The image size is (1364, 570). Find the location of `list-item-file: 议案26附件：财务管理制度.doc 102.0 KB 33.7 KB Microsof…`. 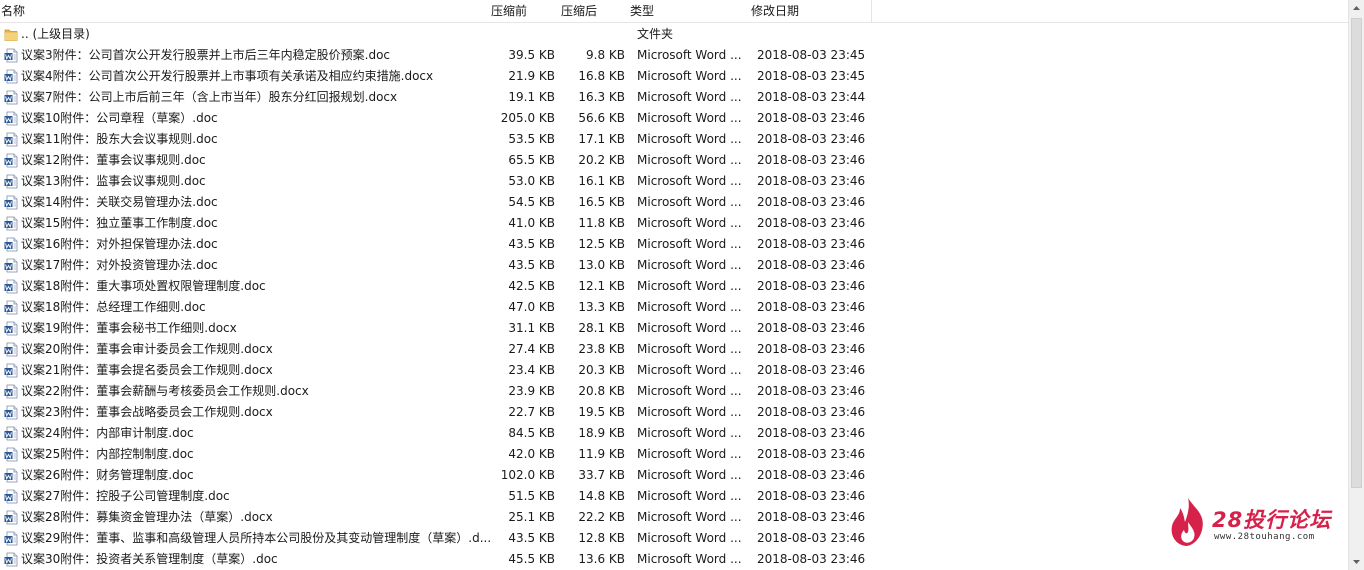

list-item-file: 议案26附件：财务管理制度.doc 102.0 KB 33.7 KB Microsof… is located at coordinates (674, 475).